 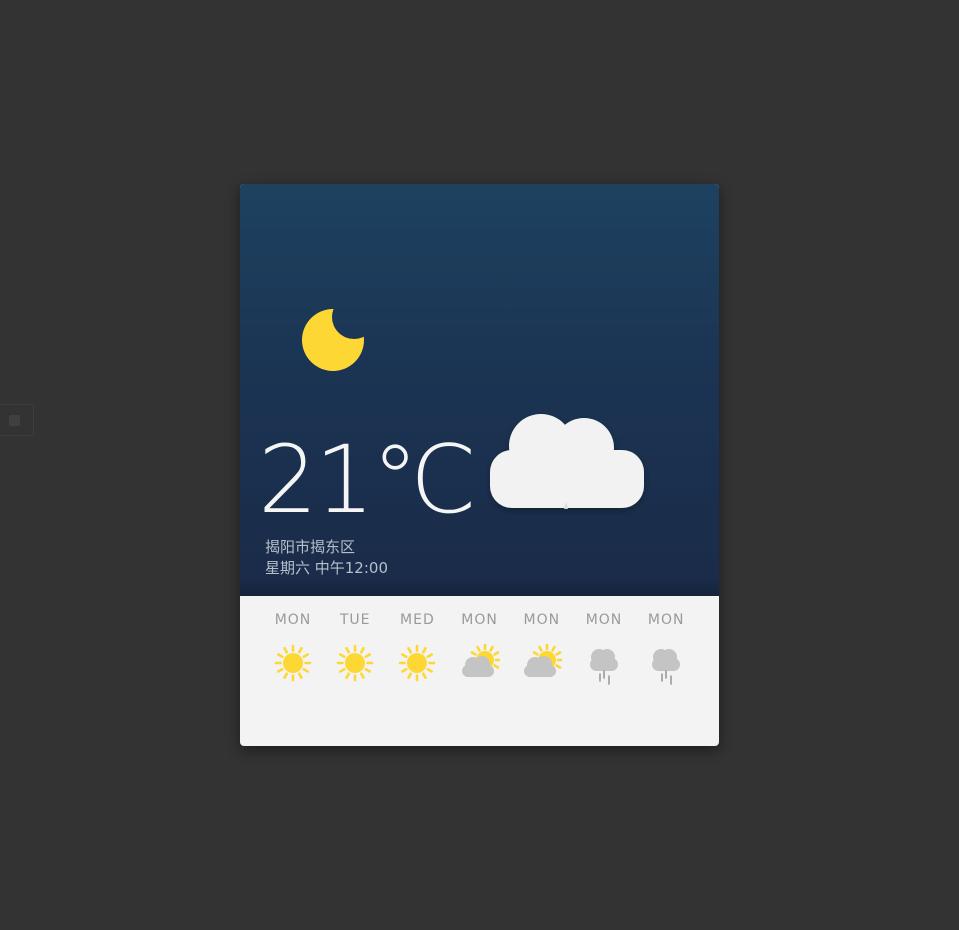 What do you see at coordinates (417, 641) in the screenshot?
I see `forecast-day: MED` at bounding box center [417, 641].